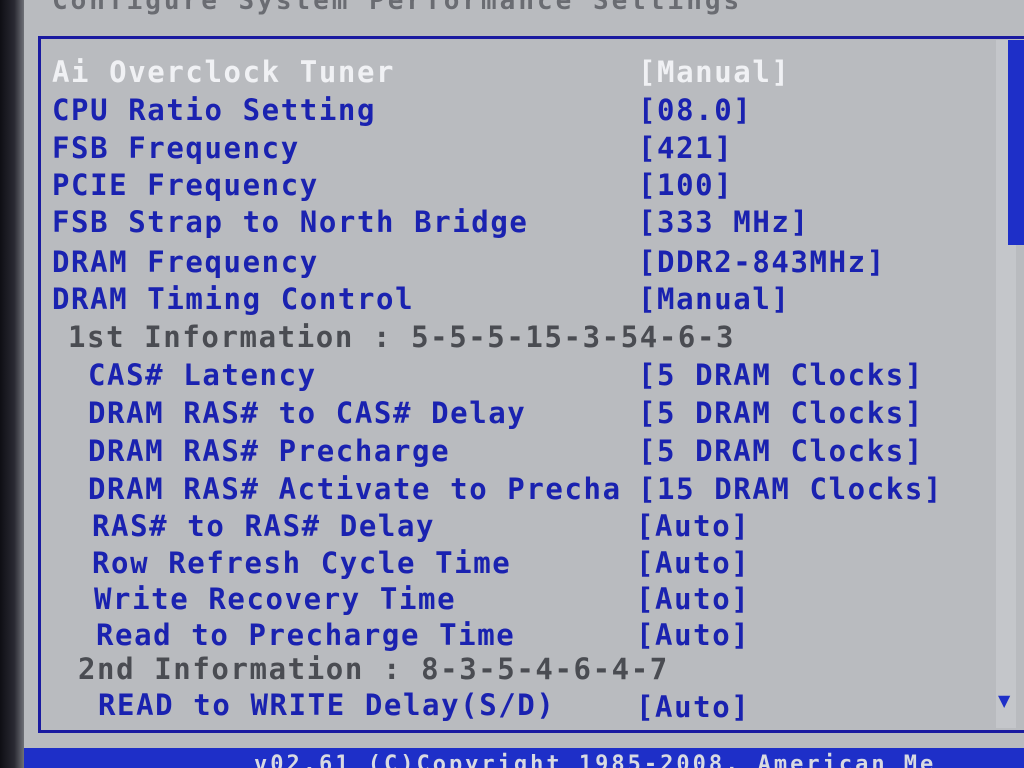 This screenshot has width=1024, height=768. I want to click on setting-label: CPU Ratio Setting, so click(214, 110).